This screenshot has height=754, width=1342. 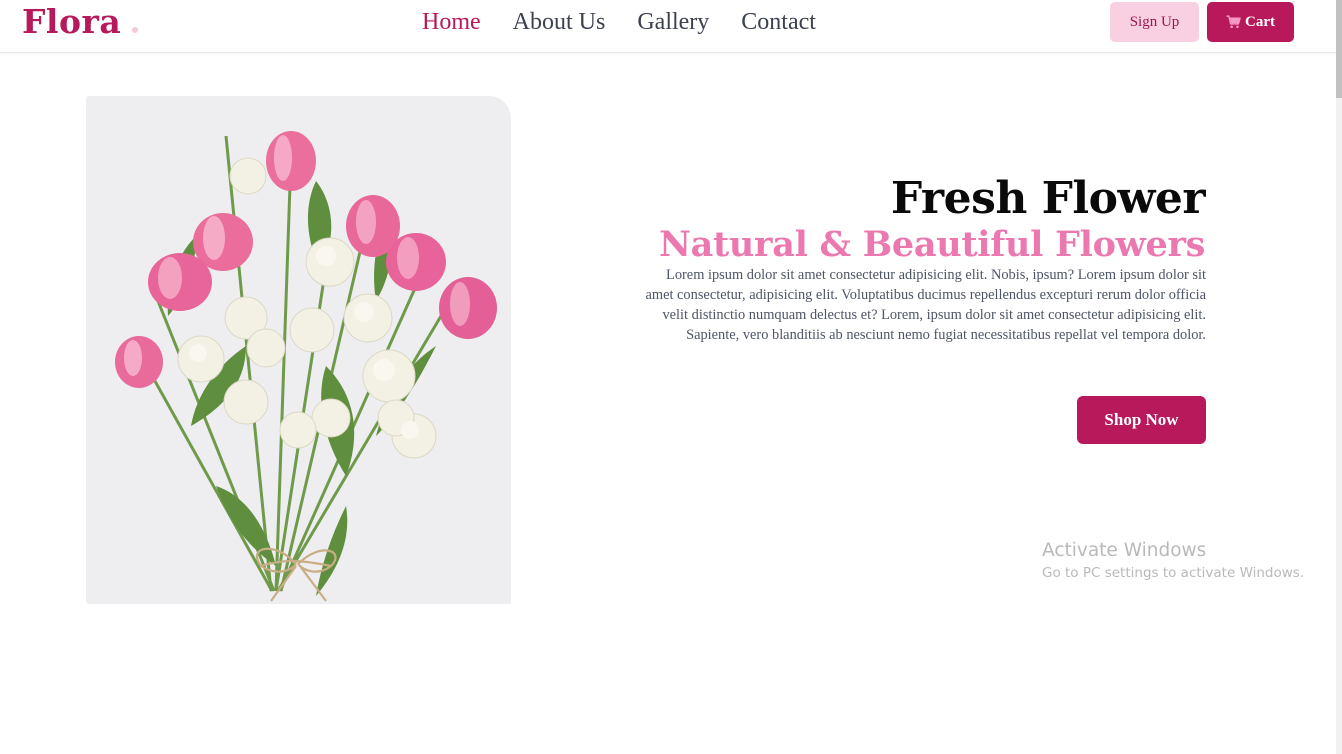 What do you see at coordinates (673, 22) in the screenshot?
I see `nav-link-gallery: Gallery` at bounding box center [673, 22].